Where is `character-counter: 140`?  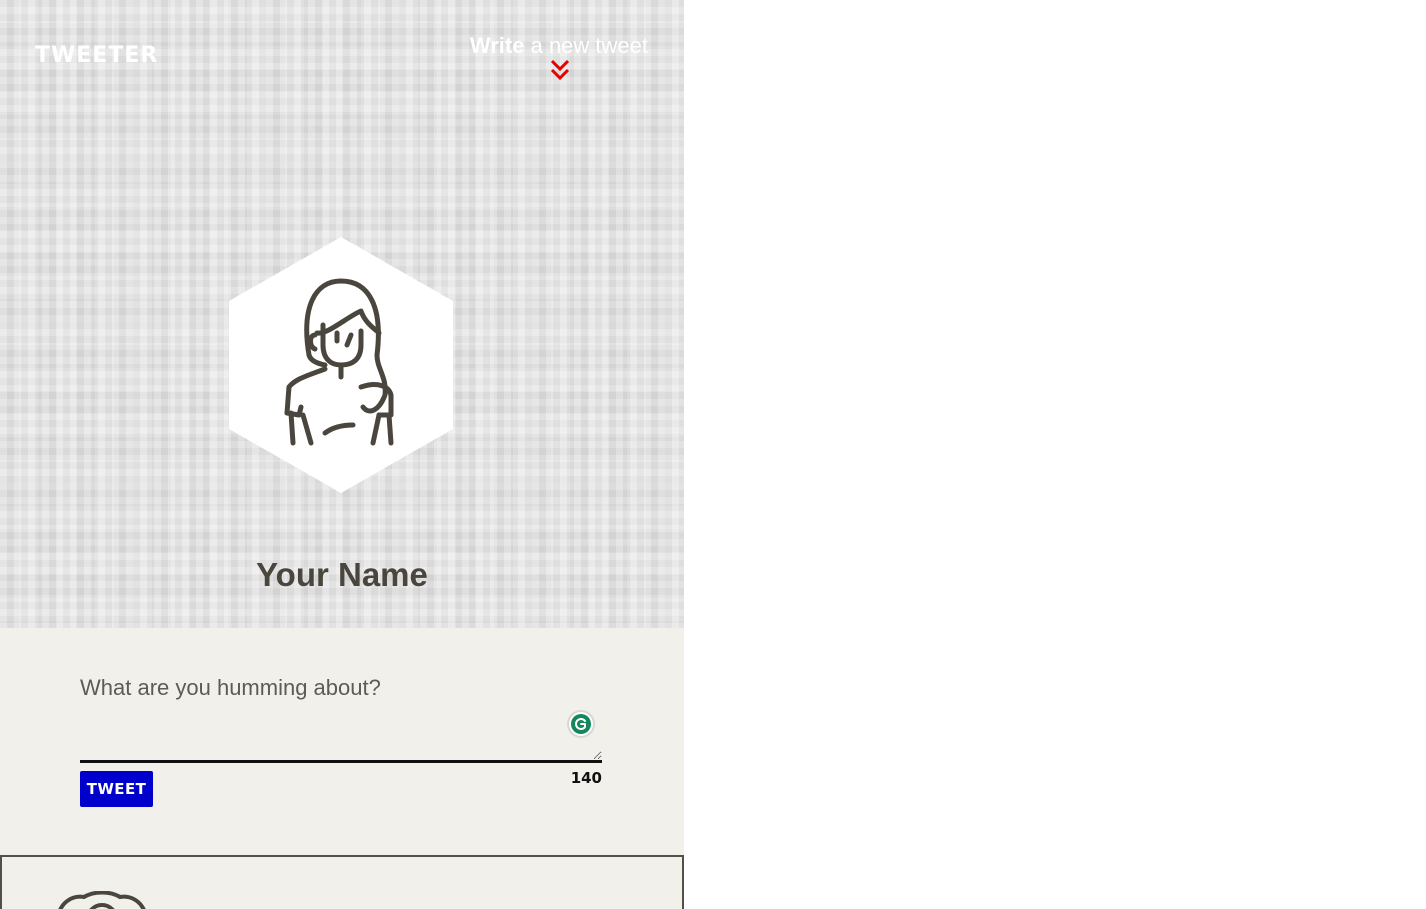
character-counter: 140 is located at coordinates (586, 778).